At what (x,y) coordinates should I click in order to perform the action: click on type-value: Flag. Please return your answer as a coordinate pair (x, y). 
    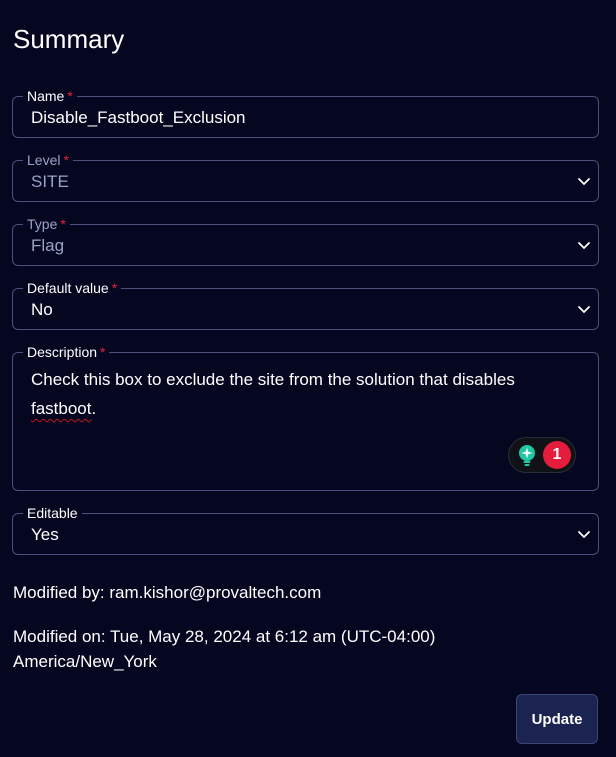
    Looking at the image, I should click on (48, 245).